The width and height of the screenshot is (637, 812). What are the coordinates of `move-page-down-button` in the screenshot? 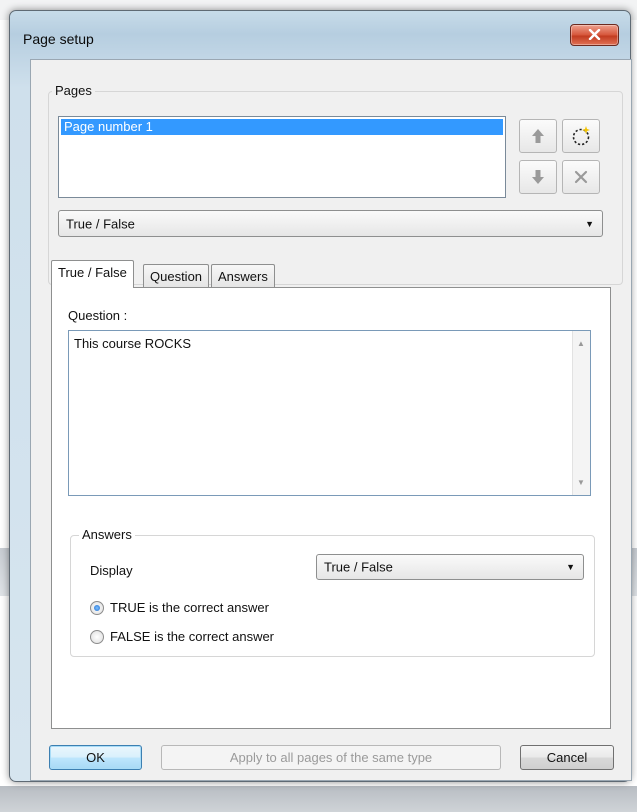 It's located at (538, 177).